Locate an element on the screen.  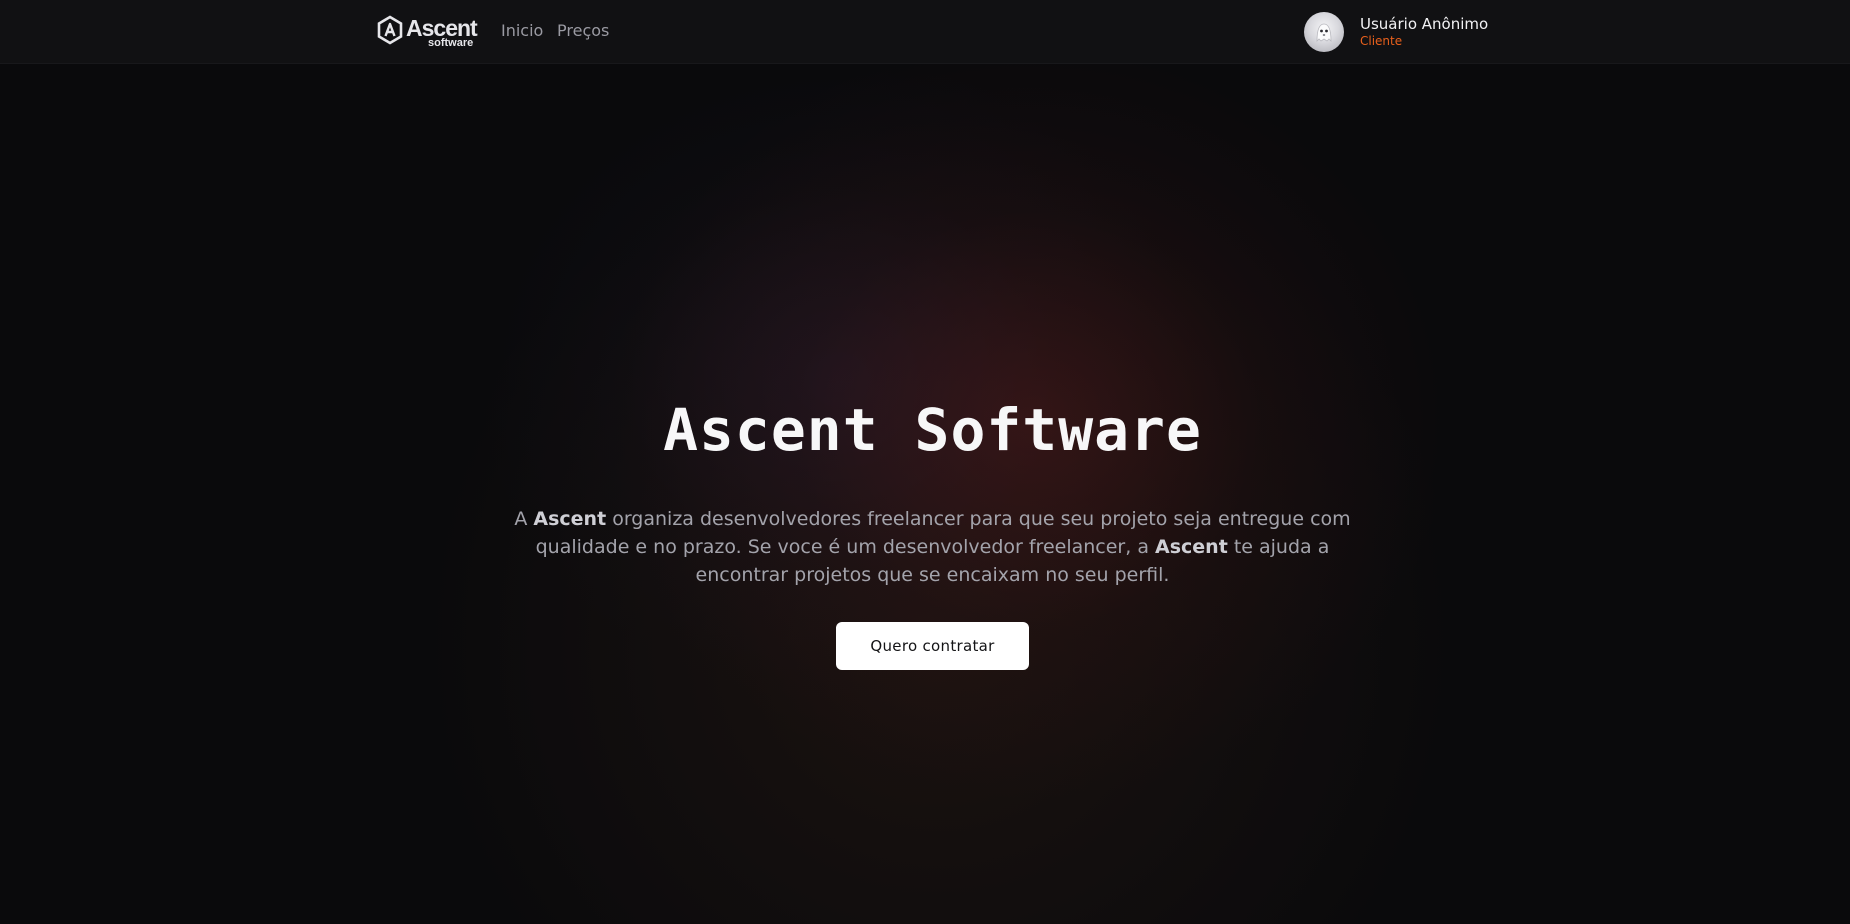
hero-text-part: A is located at coordinates (524, 519).